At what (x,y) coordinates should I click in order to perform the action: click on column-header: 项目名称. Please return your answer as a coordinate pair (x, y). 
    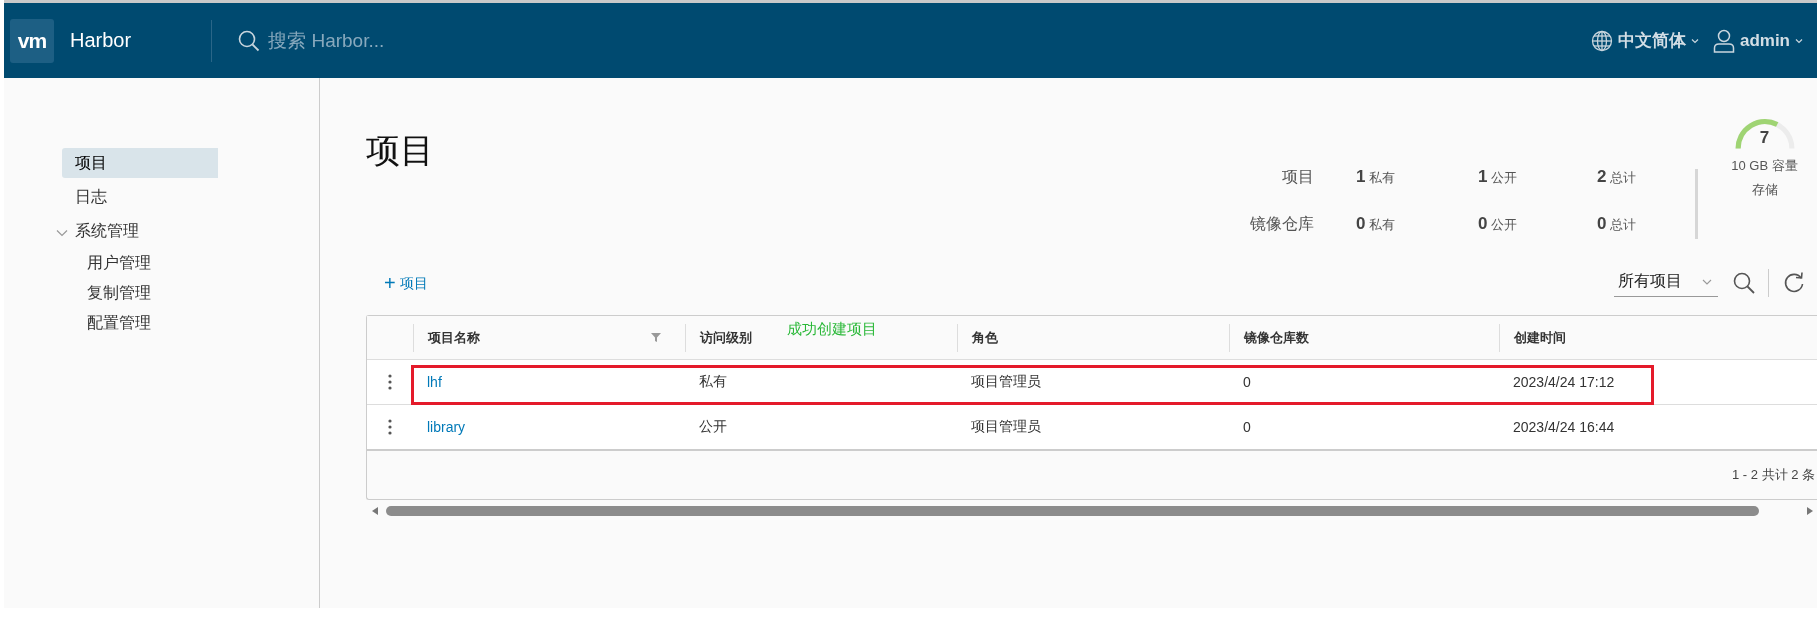
    Looking at the image, I should click on (549, 337).